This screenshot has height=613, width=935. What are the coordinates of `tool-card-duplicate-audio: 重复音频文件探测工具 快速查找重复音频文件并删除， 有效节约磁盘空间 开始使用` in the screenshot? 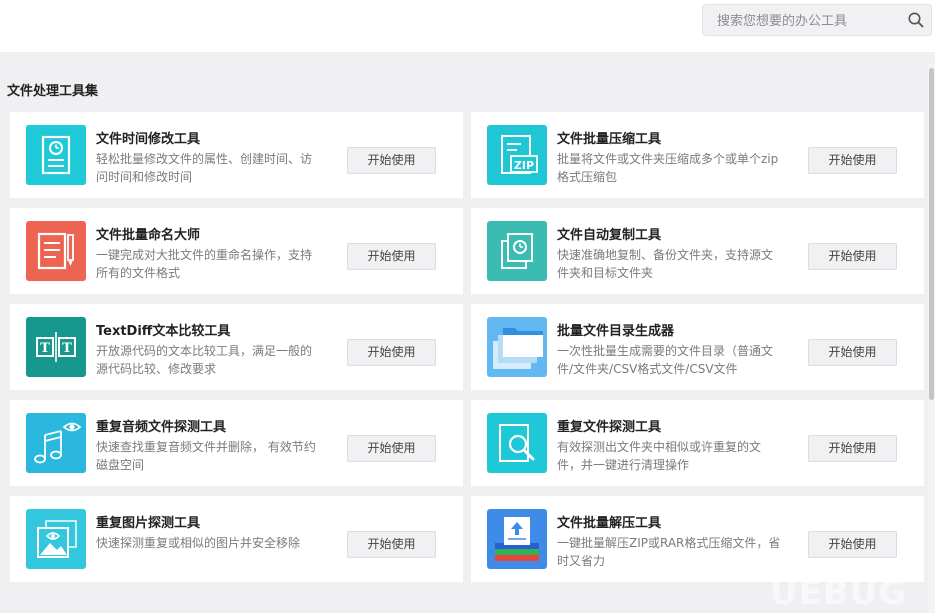 It's located at (236, 443).